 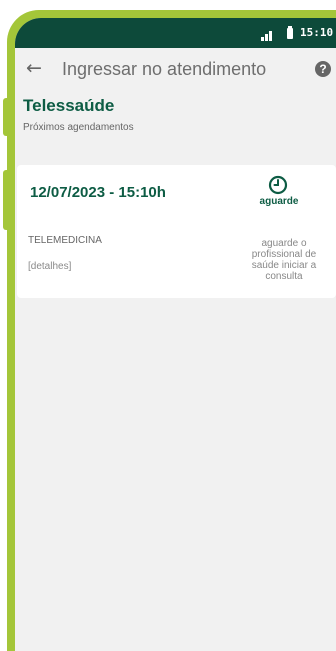 What do you see at coordinates (69, 105) in the screenshot?
I see `section-title: Telessaúde` at bounding box center [69, 105].